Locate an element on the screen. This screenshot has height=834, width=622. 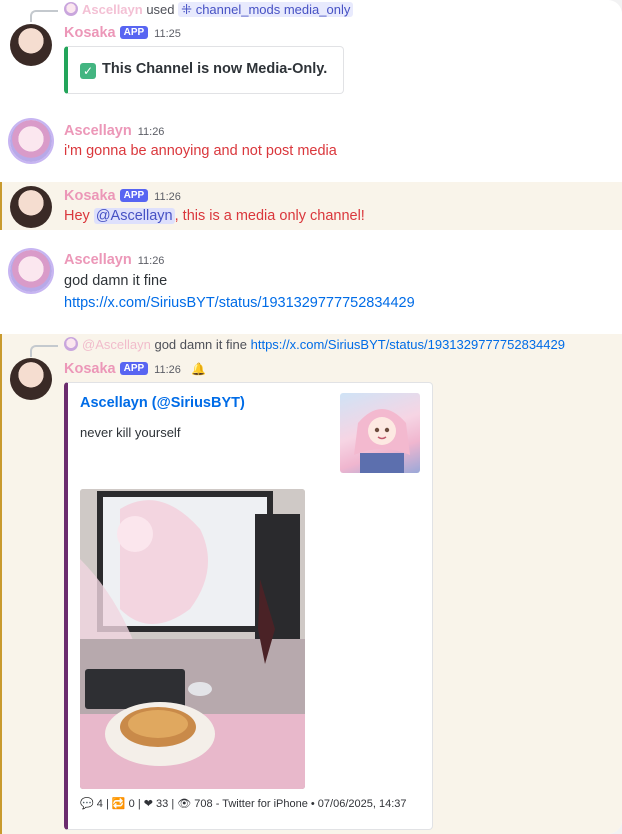
embed-description: never kill yourself is located at coordinates (130, 432).